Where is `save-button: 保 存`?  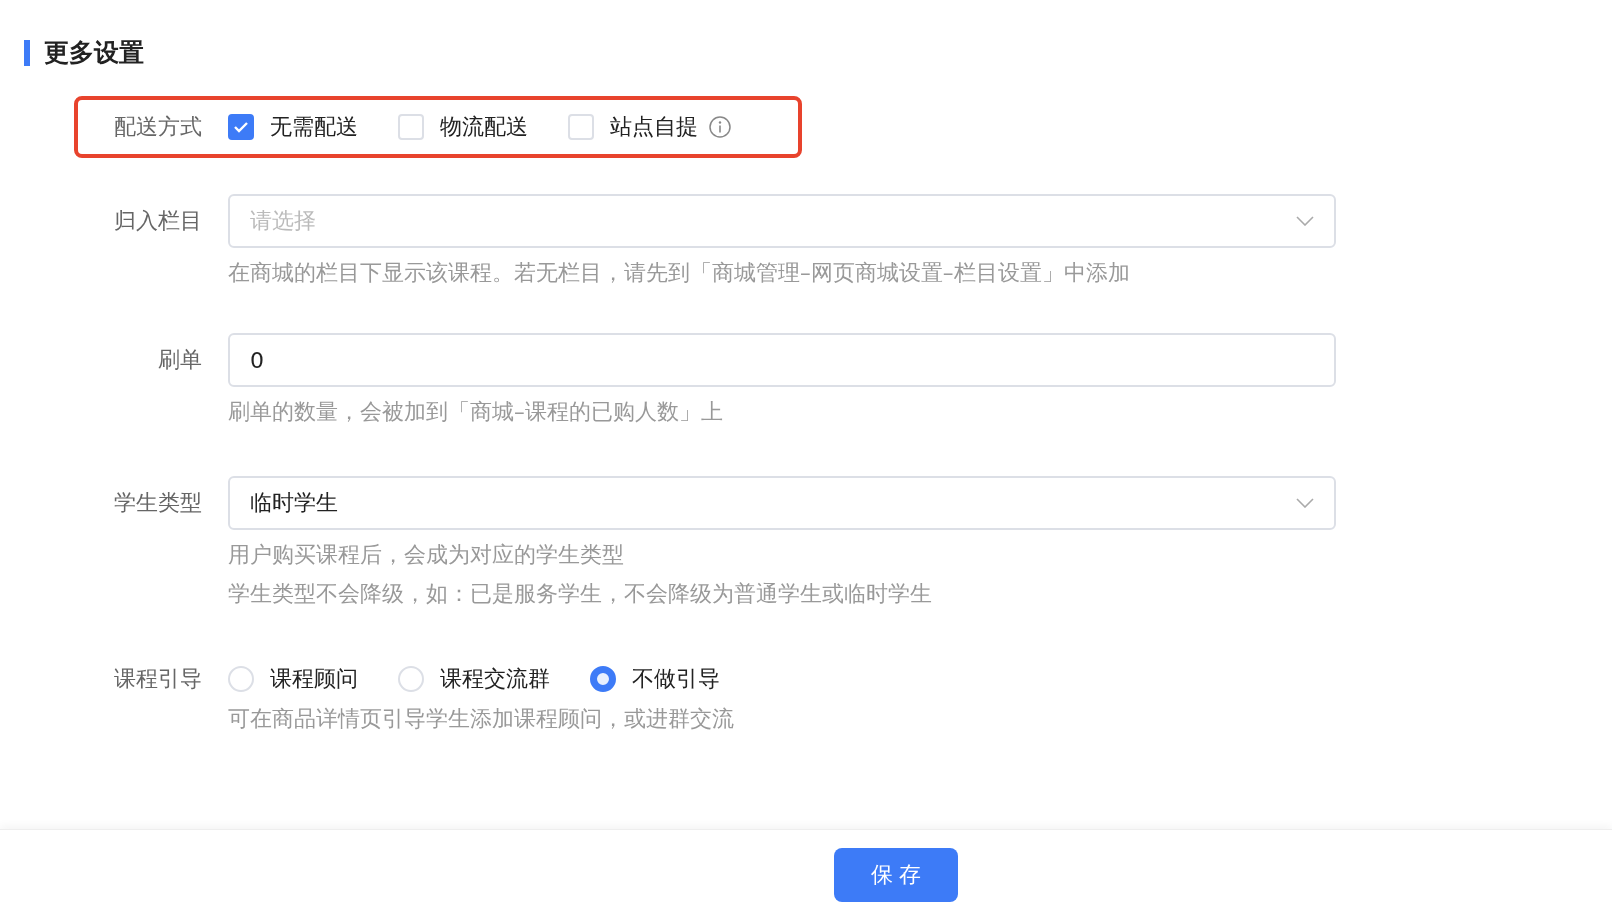
save-button: 保 存 is located at coordinates (896, 875).